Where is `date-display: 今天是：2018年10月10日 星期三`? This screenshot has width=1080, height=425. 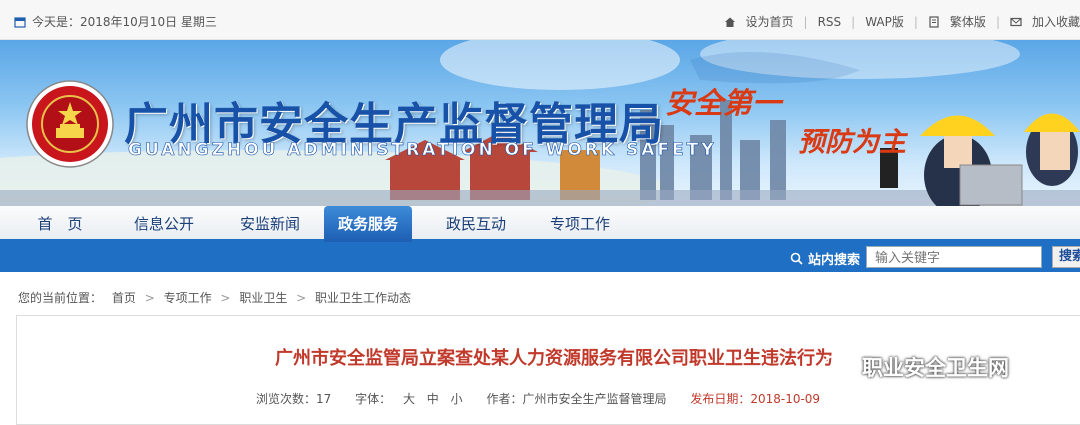
date-display: 今天是：2018年10月10日 星期三 is located at coordinates (115, 21).